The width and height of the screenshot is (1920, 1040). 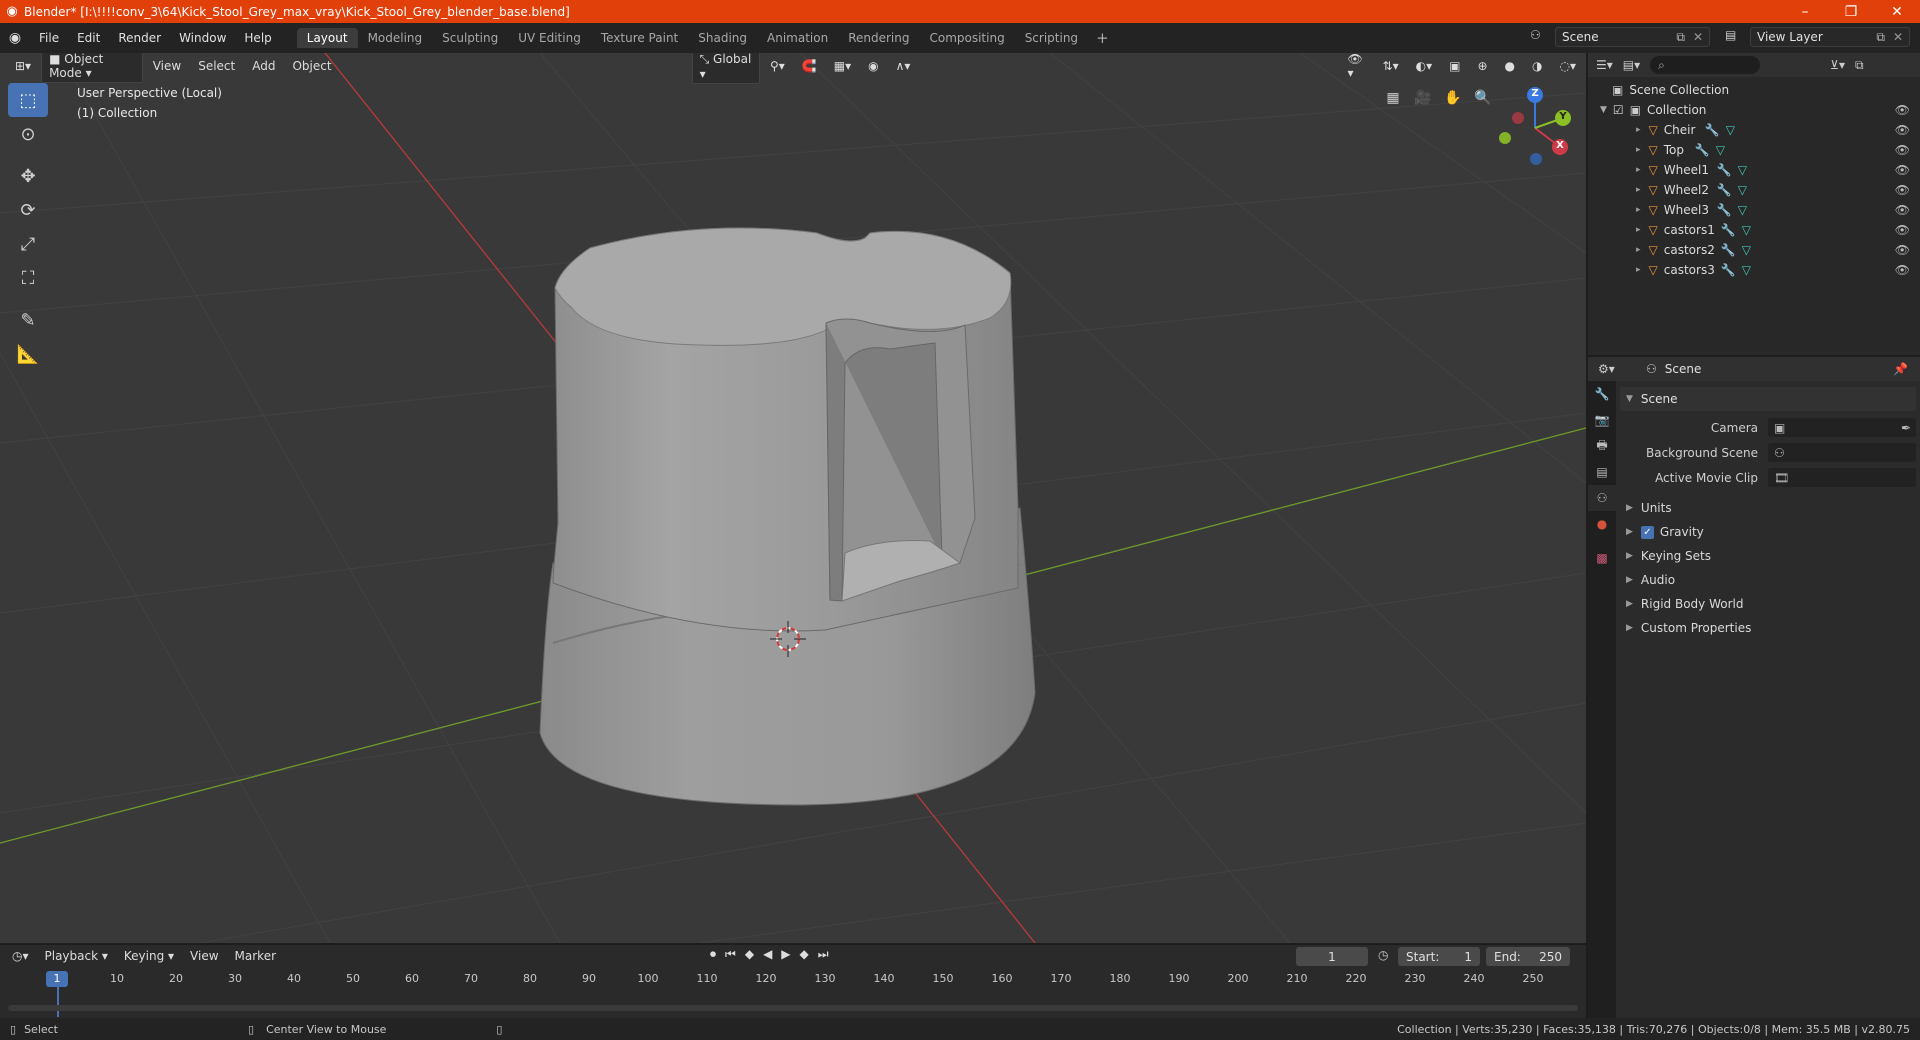 I want to click on texture-tab-icon: ▩, so click(x=1602, y=558).